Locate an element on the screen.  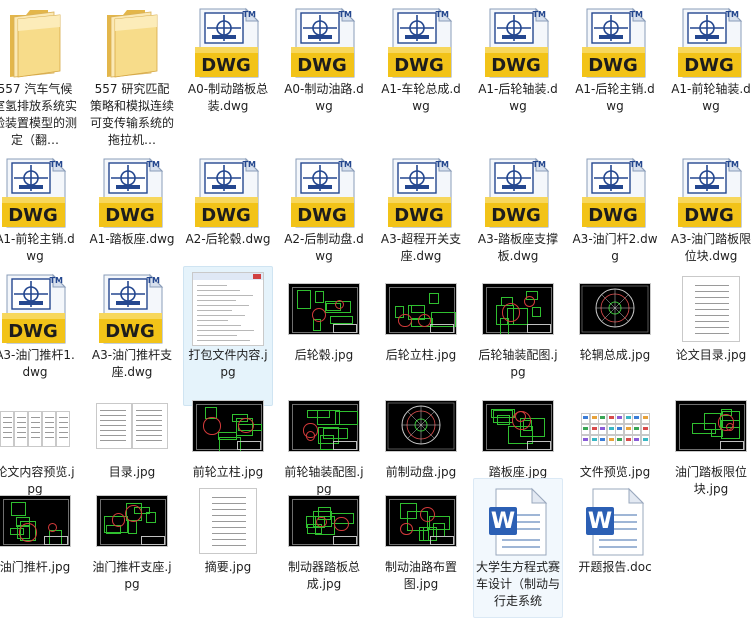
file-name: A1-踏板座.dwg is located at coordinates (132, 239).